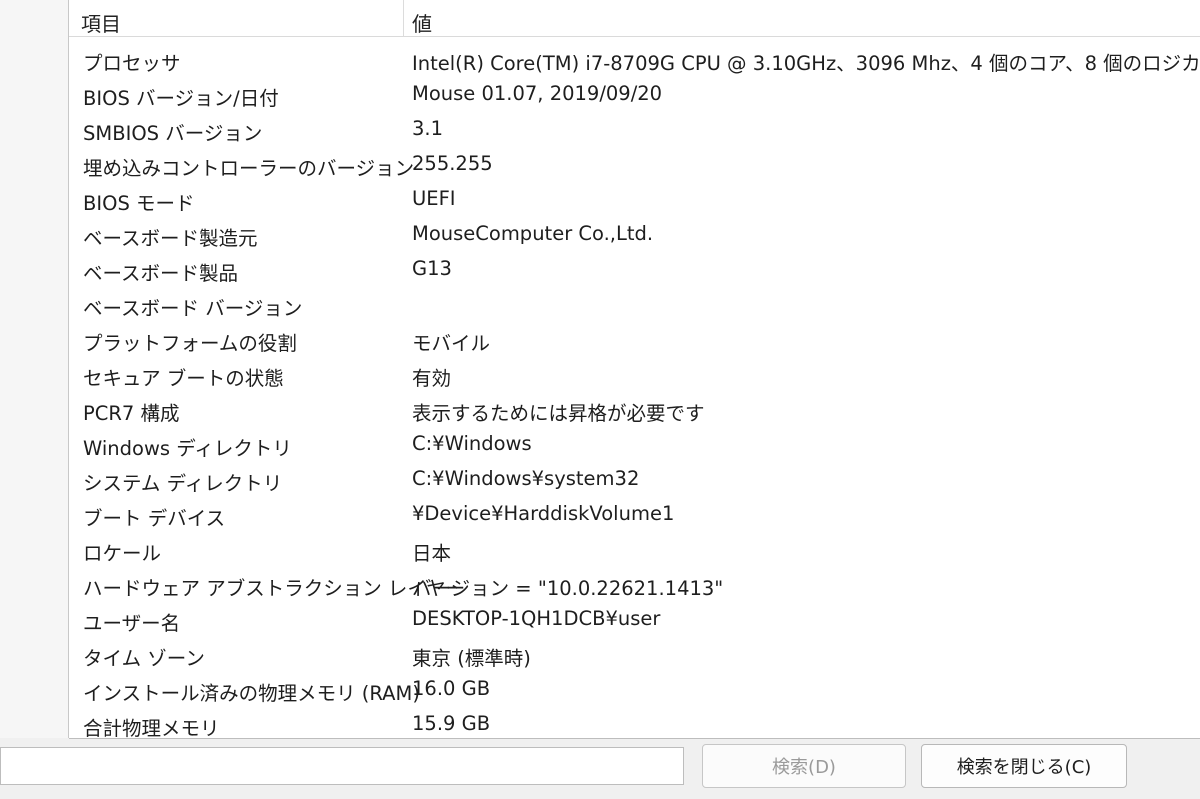 The height and width of the screenshot is (799, 1200). Describe the element at coordinates (558, 413) in the screenshot. I see `row-value: 表示するためには昇格が必要です` at that location.